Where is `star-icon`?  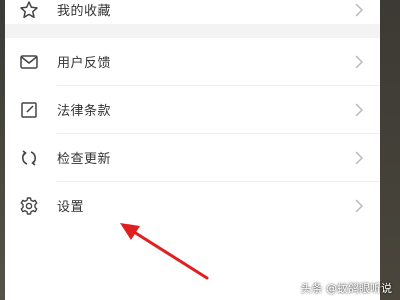
star-icon is located at coordinates (29, 10).